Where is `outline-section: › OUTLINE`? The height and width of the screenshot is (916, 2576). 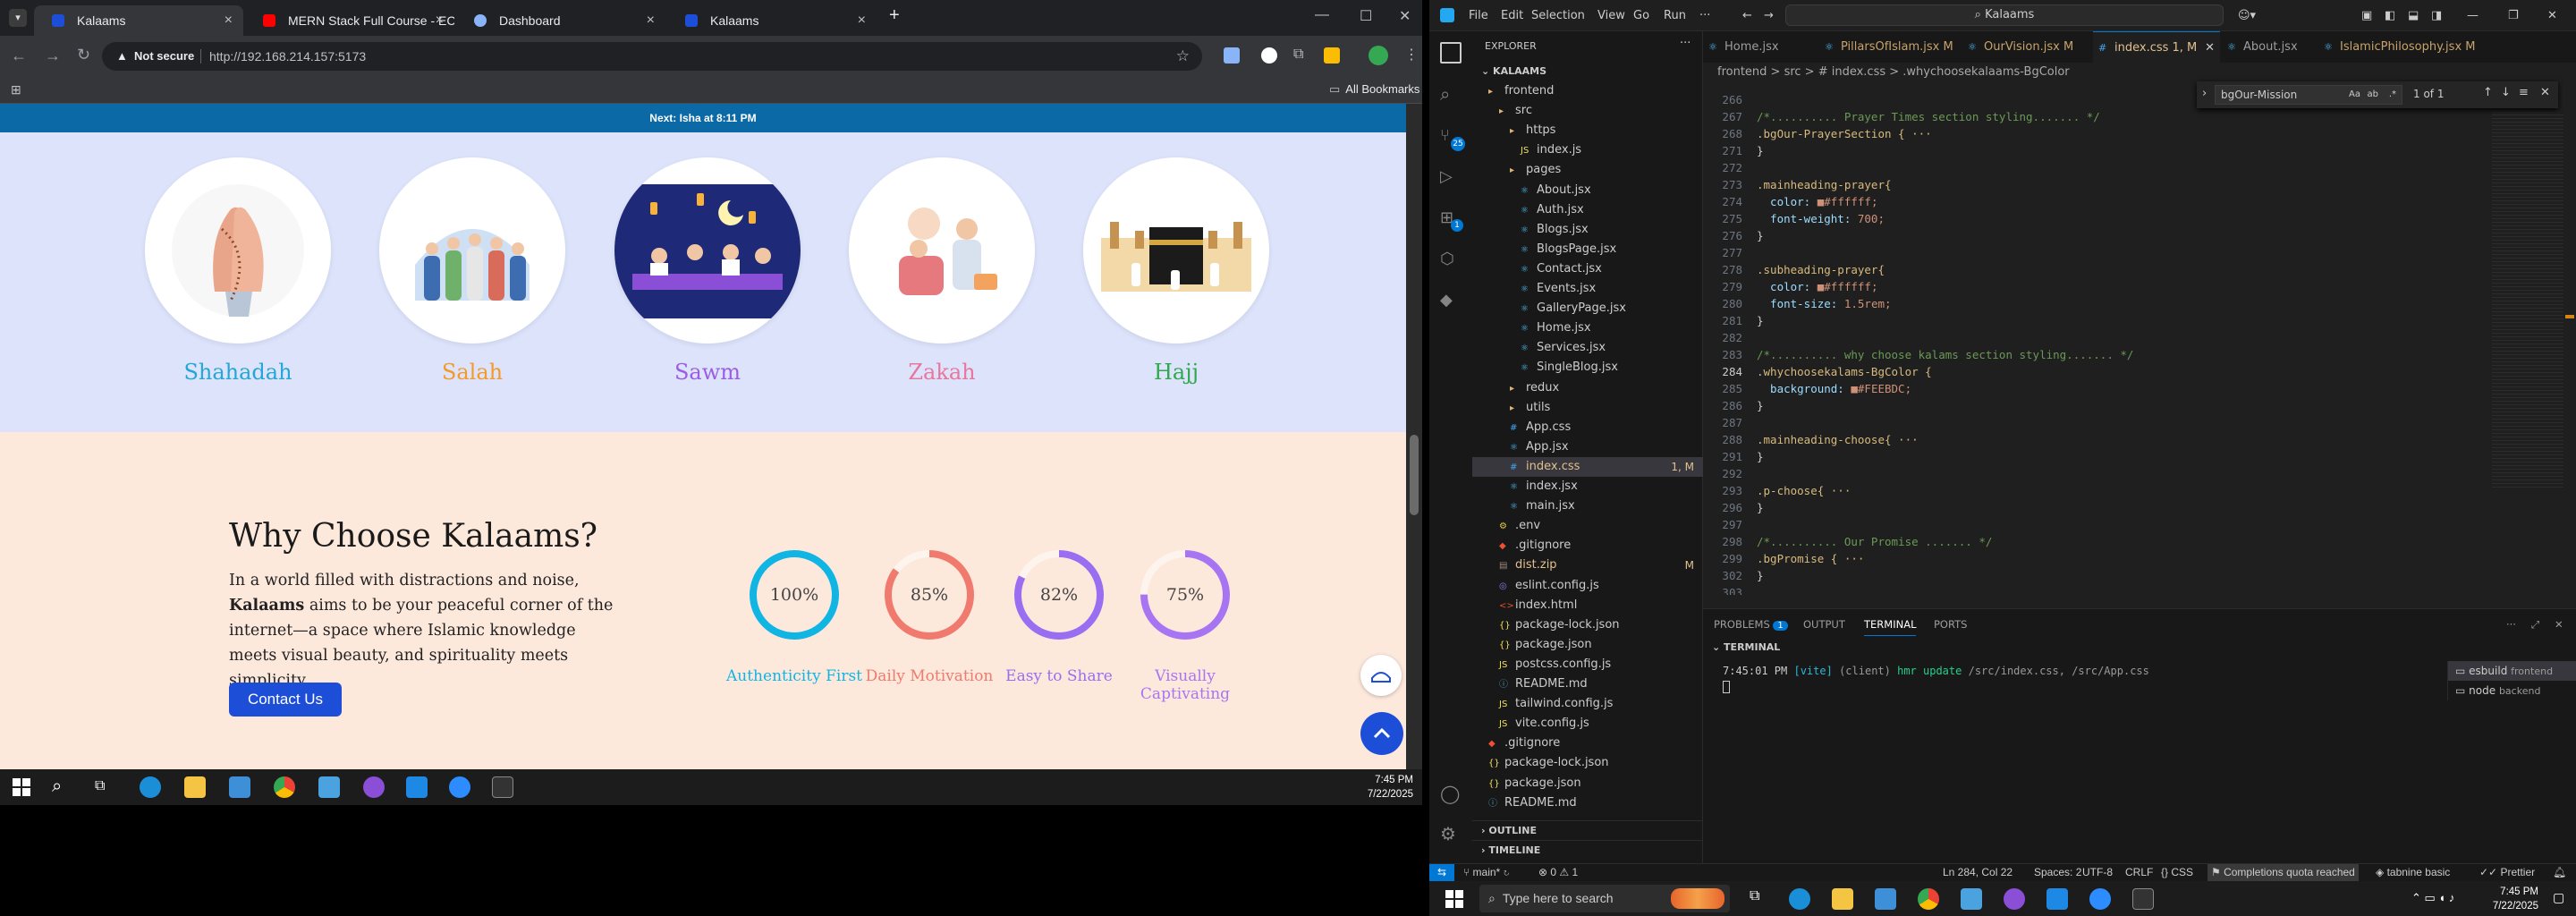 outline-section: › OUTLINE is located at coordinates (1587, 830).